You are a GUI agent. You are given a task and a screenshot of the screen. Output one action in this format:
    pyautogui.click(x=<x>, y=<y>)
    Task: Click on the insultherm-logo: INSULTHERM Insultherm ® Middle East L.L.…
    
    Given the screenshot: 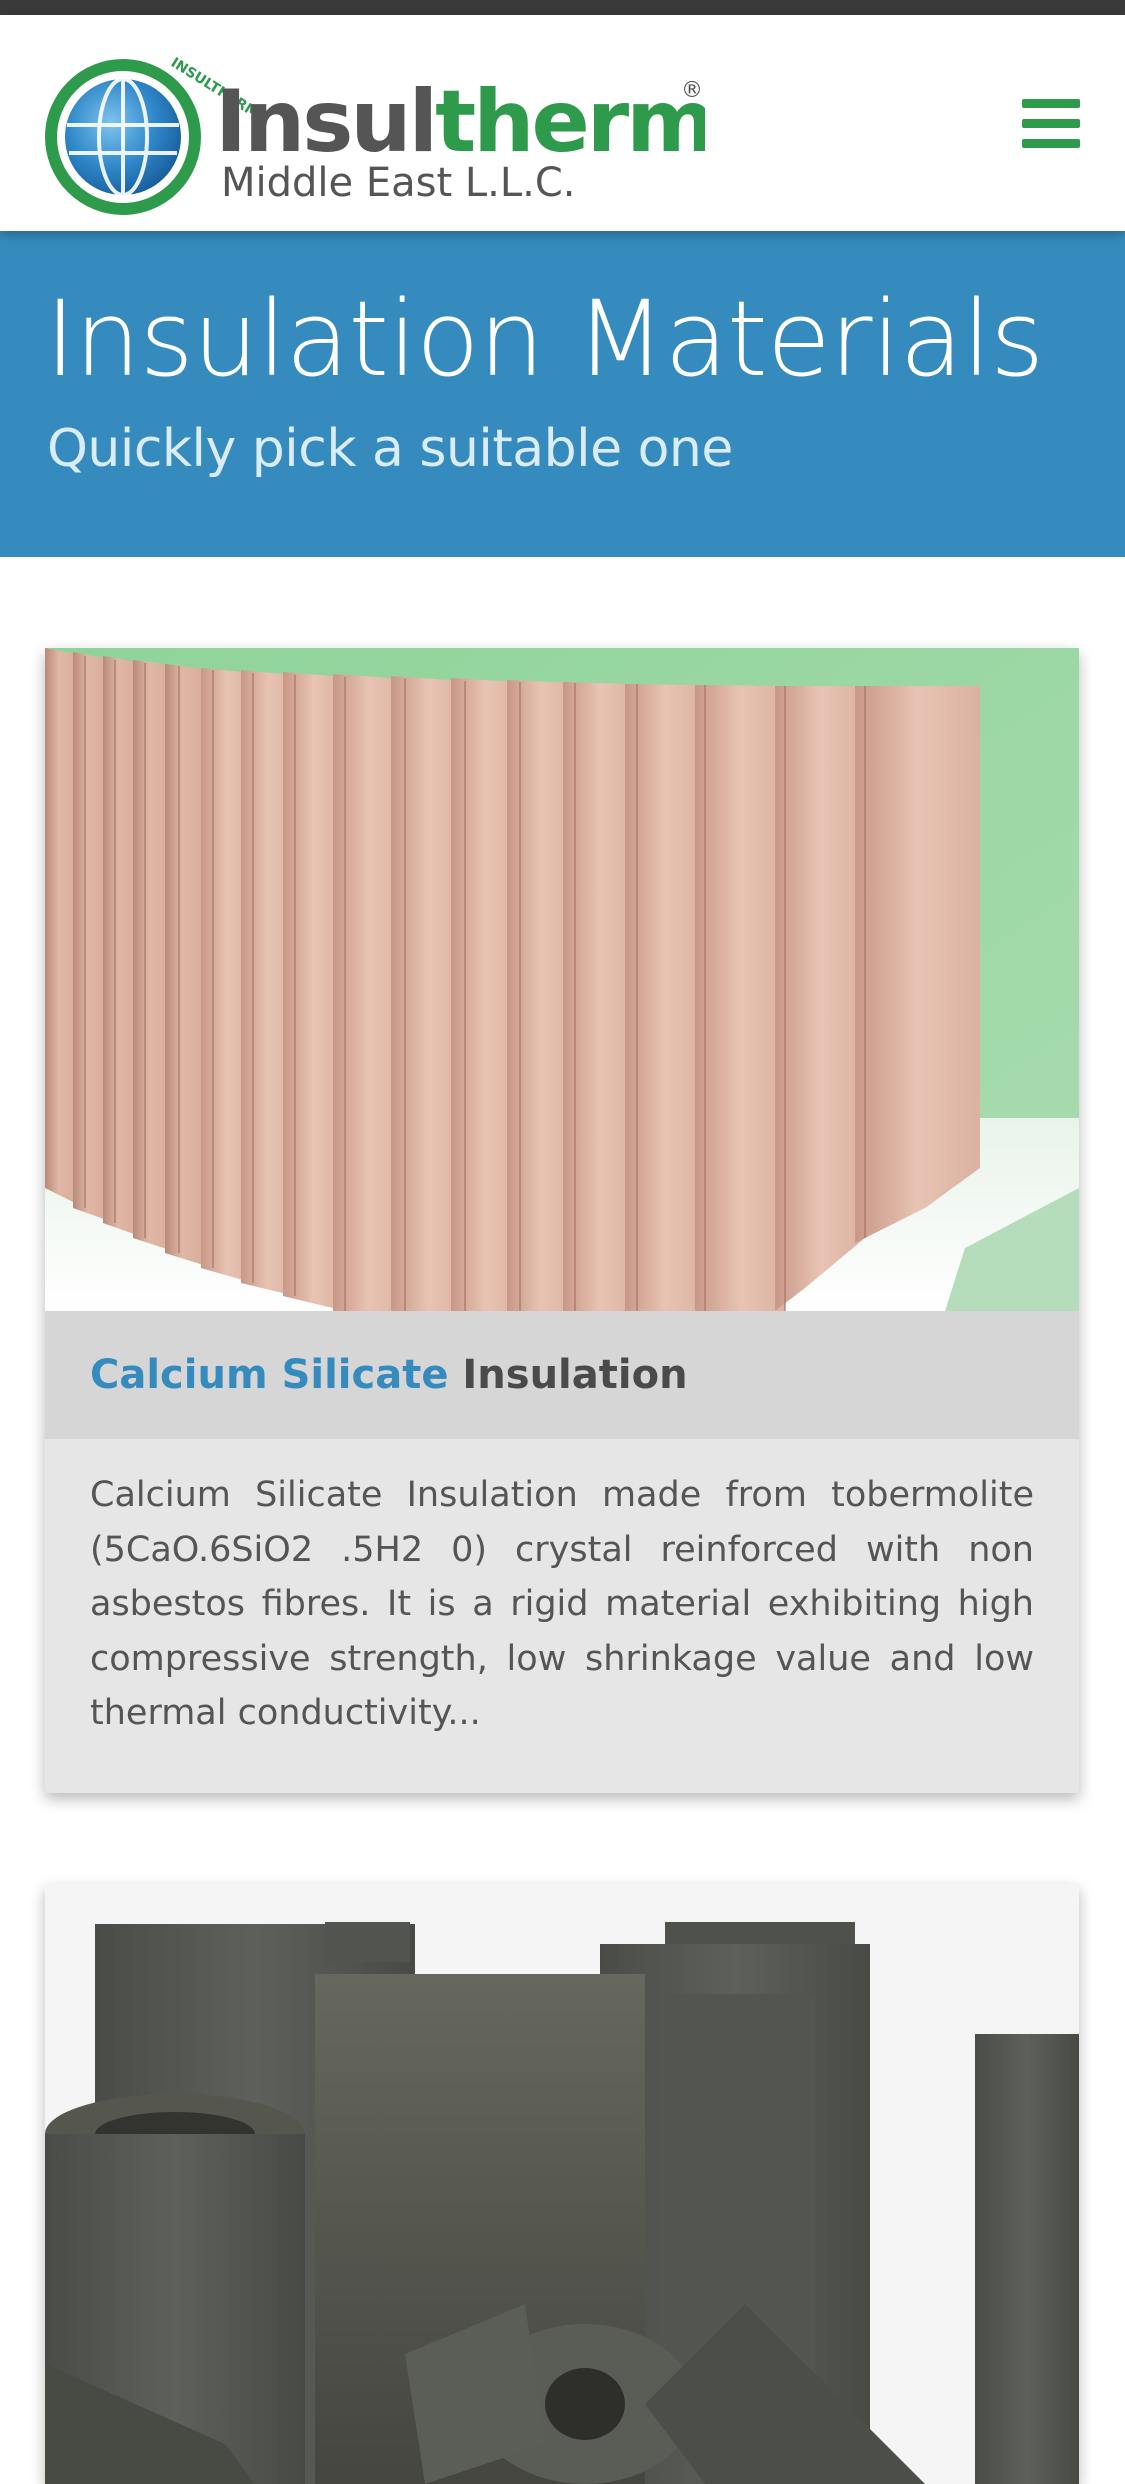 What is the action you would take?
    pyautogui.click(x=375, y=130)
    